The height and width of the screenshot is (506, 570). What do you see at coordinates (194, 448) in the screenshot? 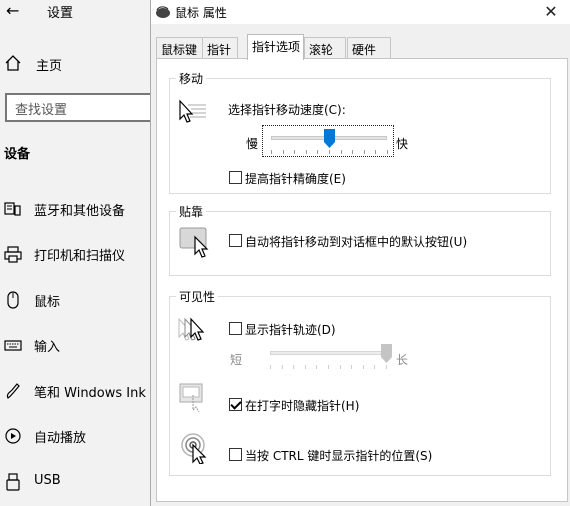
I see `ctrl-locate-icon` at bounding box center [194, 448].